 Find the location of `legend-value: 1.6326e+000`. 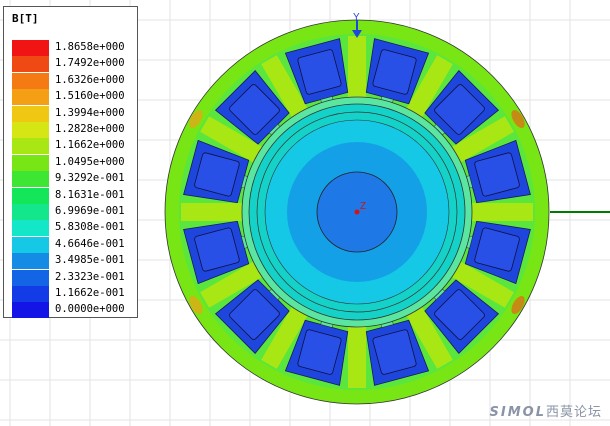

legend-value: 1.6326e+000 is located at coordinates (90, 79).